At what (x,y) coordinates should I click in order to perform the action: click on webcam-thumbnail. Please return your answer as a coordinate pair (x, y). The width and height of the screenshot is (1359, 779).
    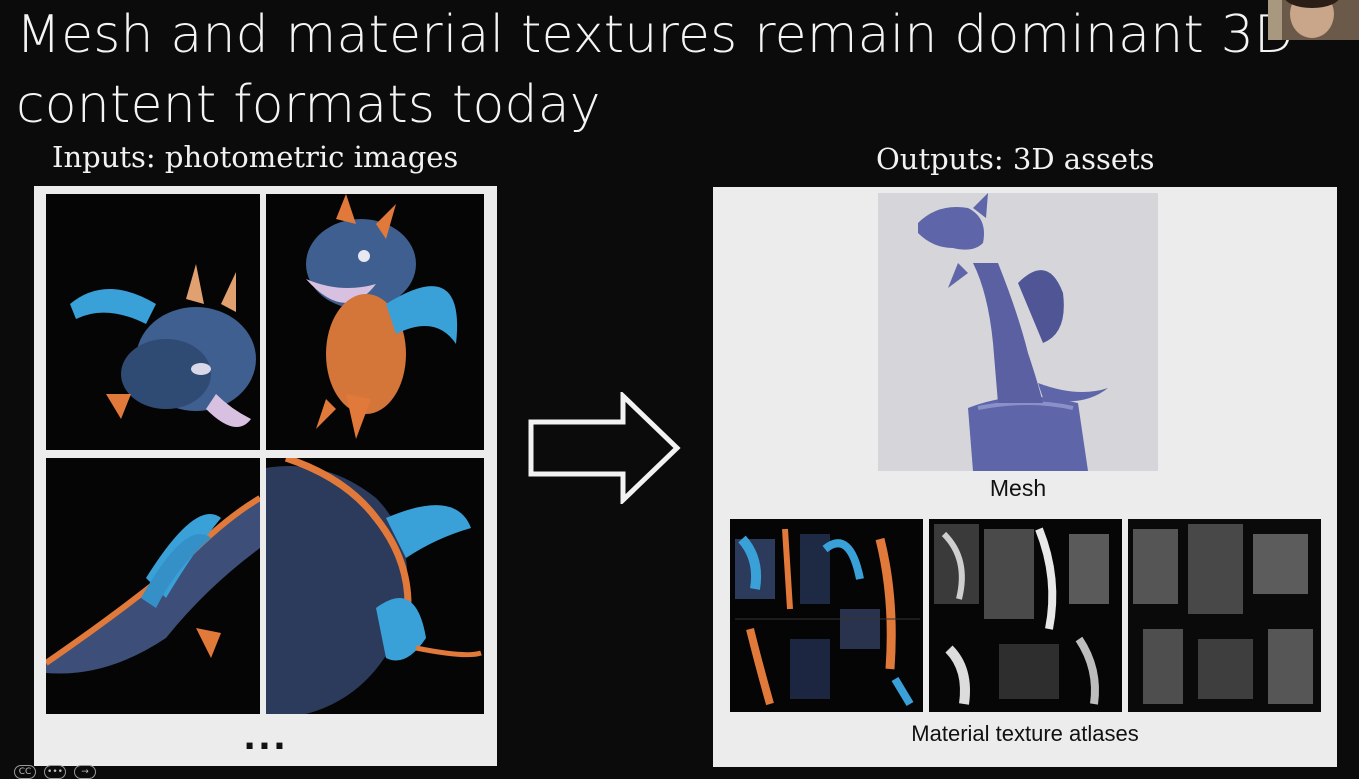
    Looking at the image, I should click on (1313, 20).